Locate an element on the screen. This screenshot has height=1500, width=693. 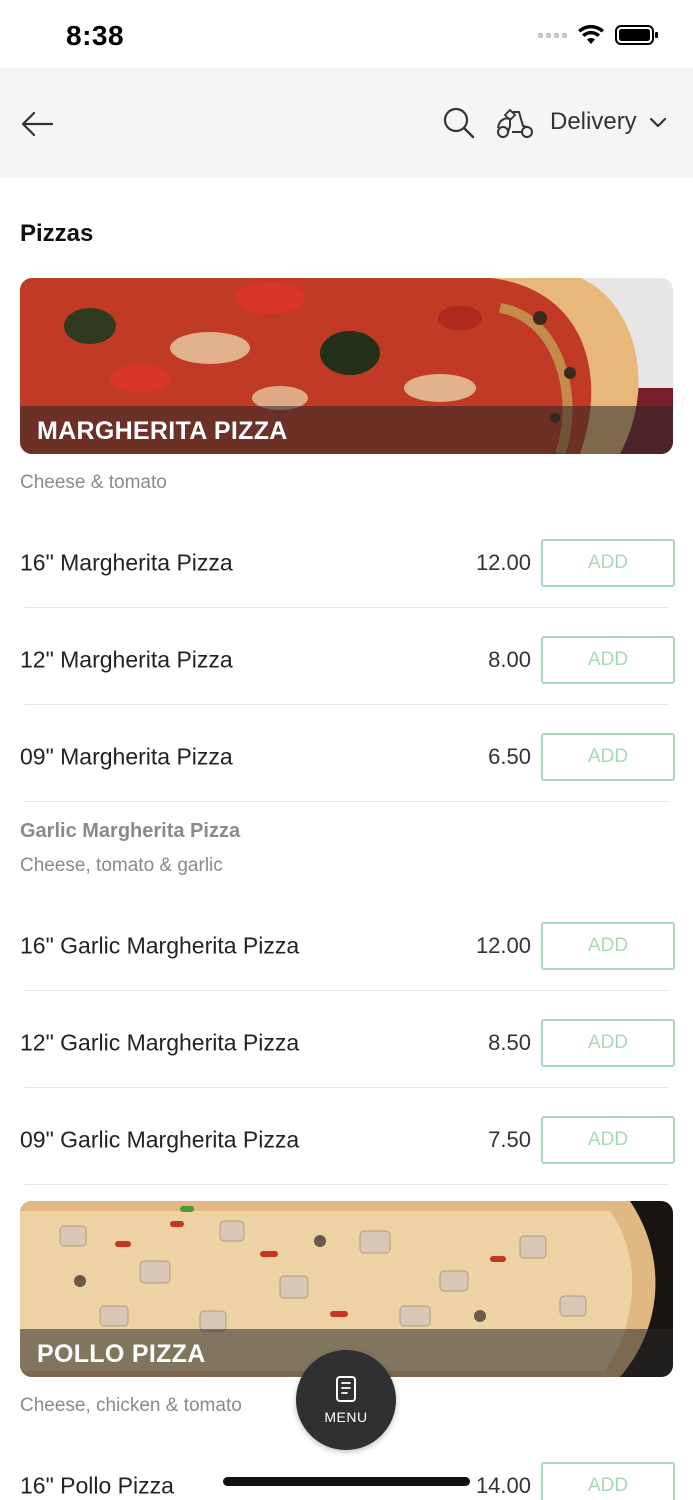
menu-item-row: 12" Margherita Pizza 8.00 ADD is located at coordinates (346, 659).